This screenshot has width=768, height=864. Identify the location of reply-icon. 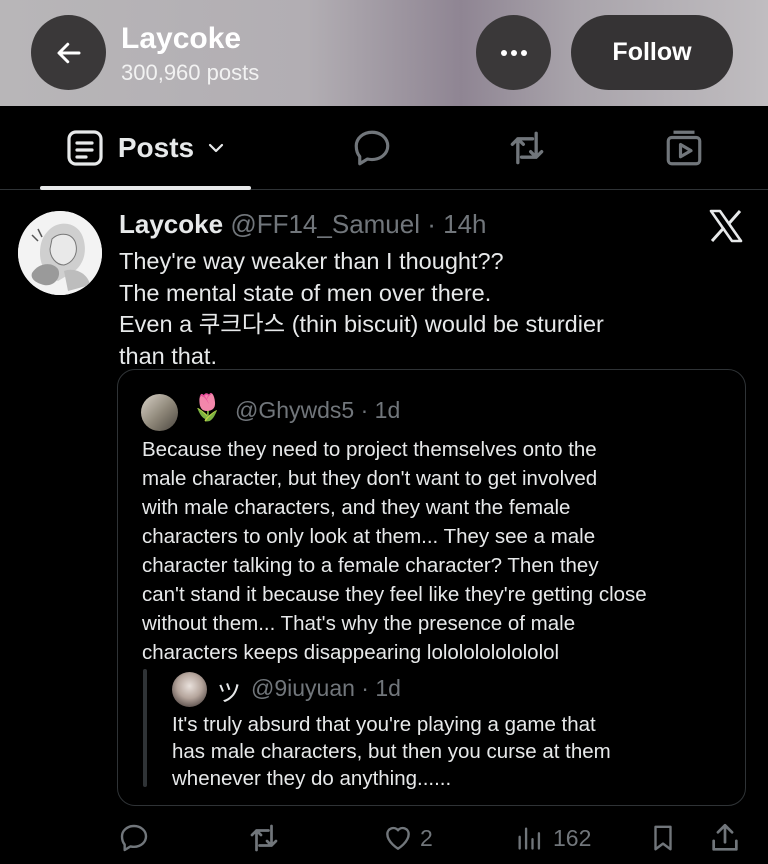
(134, 838).